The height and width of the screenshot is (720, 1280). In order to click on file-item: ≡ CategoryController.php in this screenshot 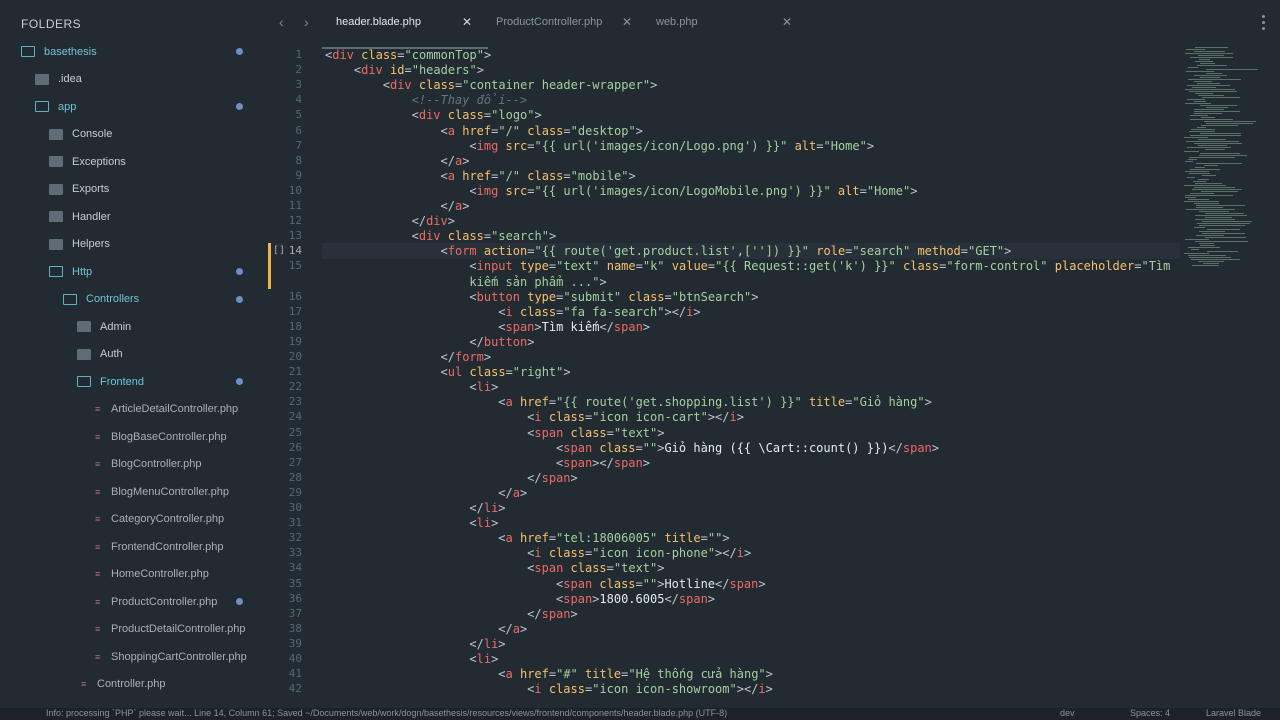, I will do `click(134, 519)`.